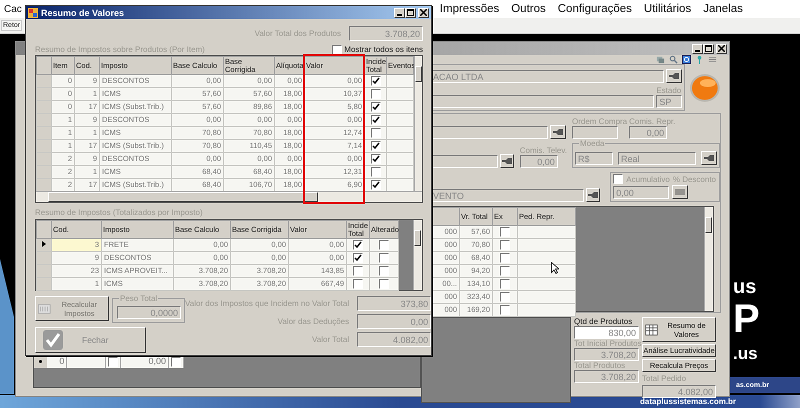 This screenshot has width=800, height=408. What do you see at coordinates (652, 121) in the screenshot?
I see `field-label: Comis. Repr.` at bounding box center [652, 121].